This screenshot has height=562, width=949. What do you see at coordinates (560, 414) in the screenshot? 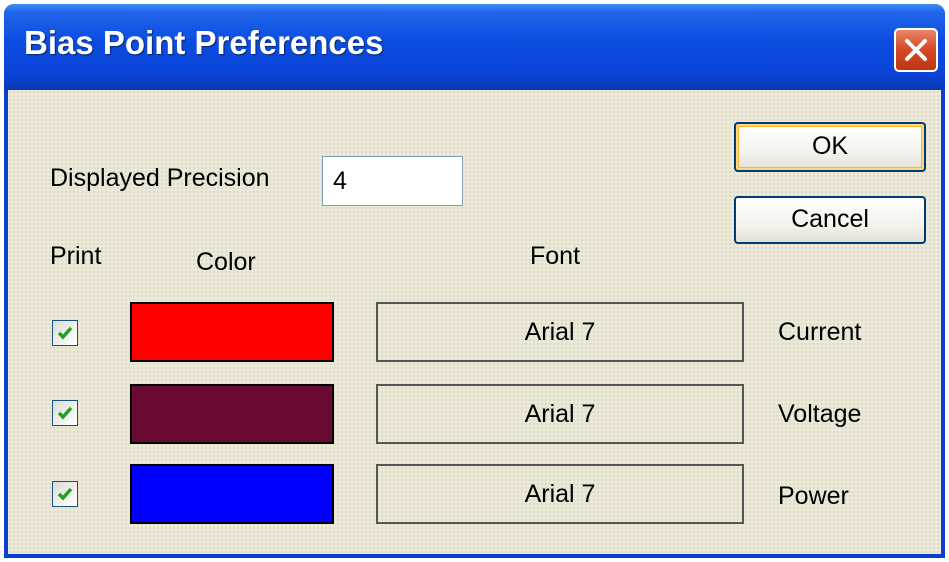
I see `font-button-voltage: Arial 7` at bounding box center [560, 414].